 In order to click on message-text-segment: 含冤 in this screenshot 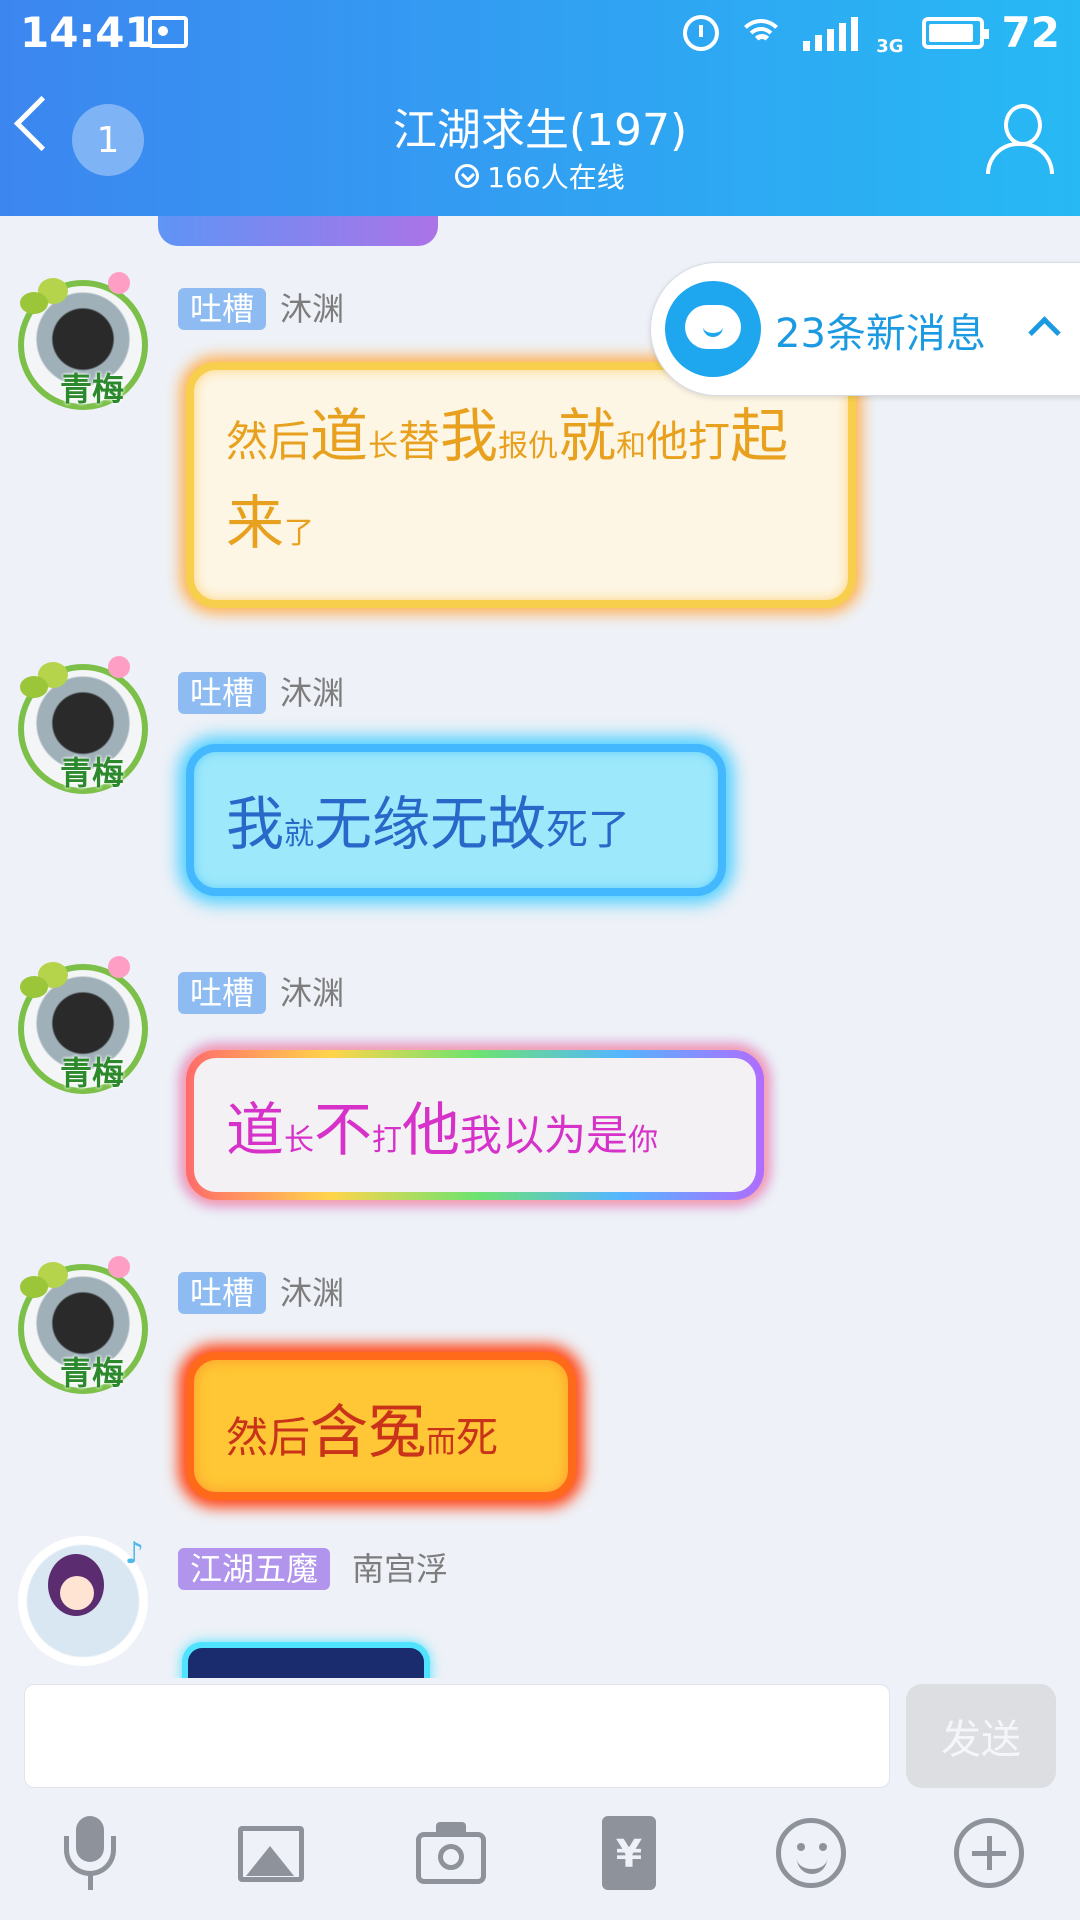, I will do `click(368, 1432)`.